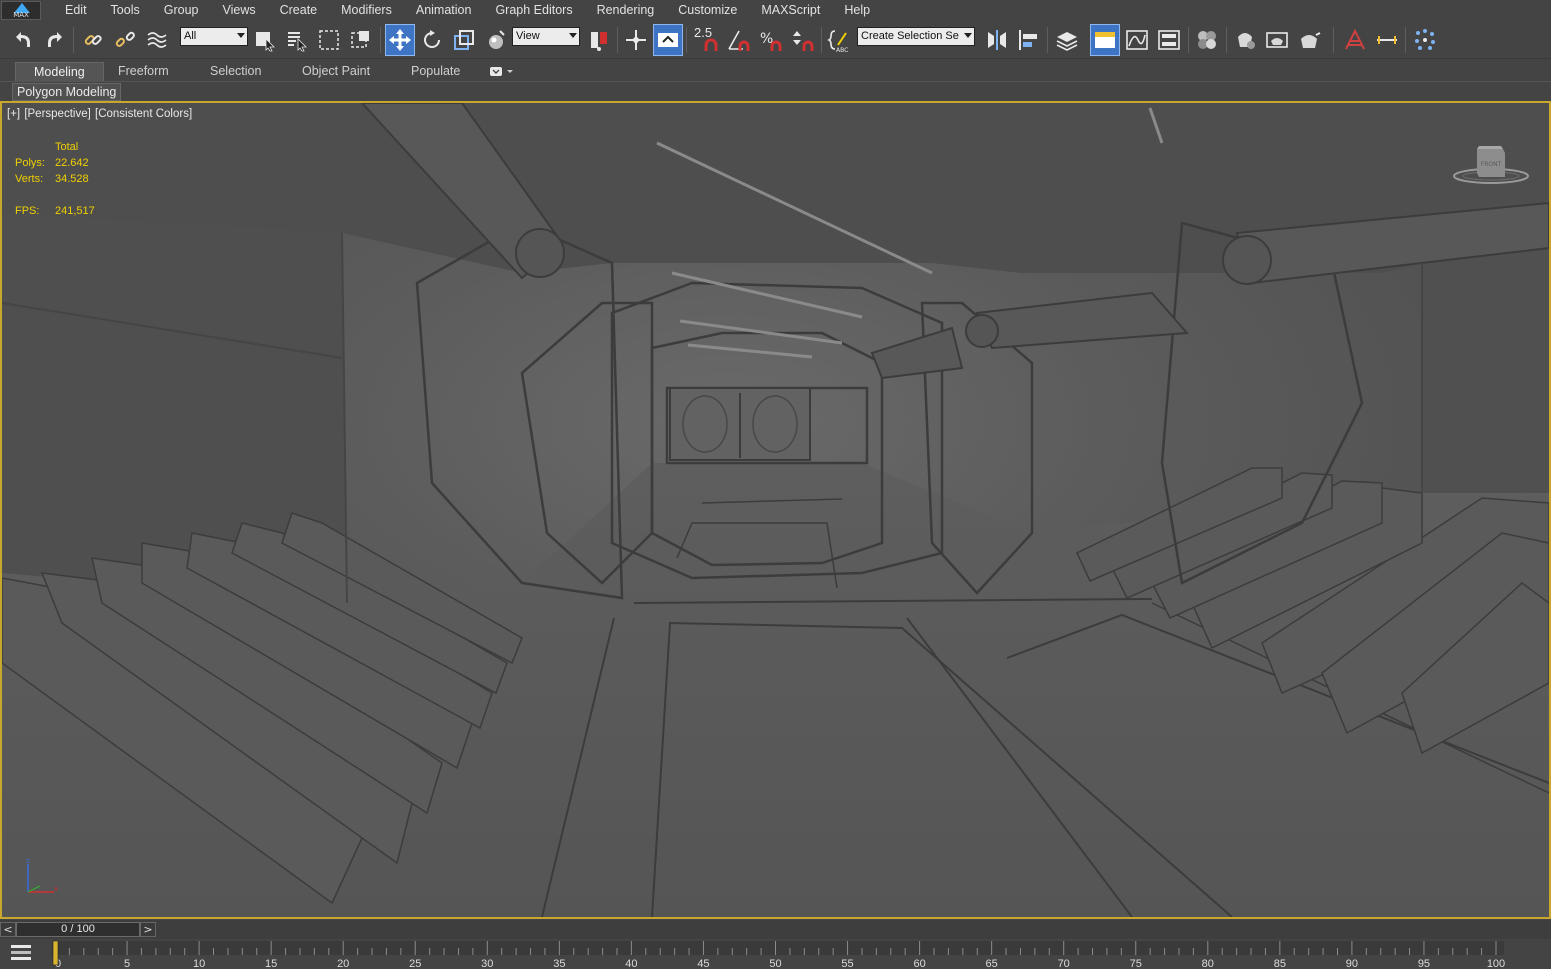 This screenshot has width=1551, height=969. What do you see at coordinates (238, 10) in the screenshot?
I see `menu-views: Views` at bounding box center [238, 10].